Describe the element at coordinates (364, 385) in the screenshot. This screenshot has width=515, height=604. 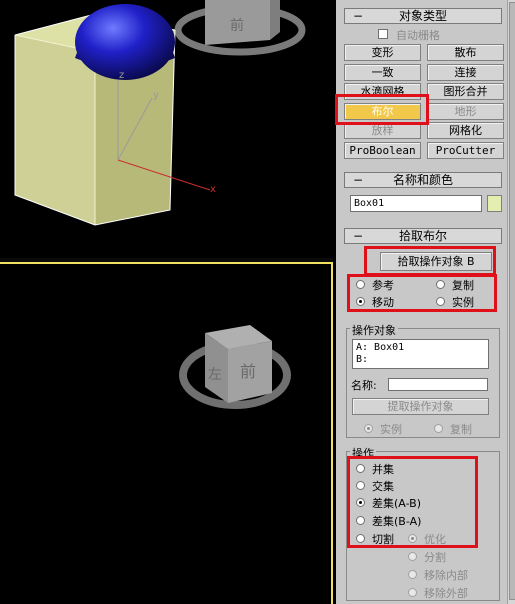
I see `operand-name-label: 名称:` at that location.